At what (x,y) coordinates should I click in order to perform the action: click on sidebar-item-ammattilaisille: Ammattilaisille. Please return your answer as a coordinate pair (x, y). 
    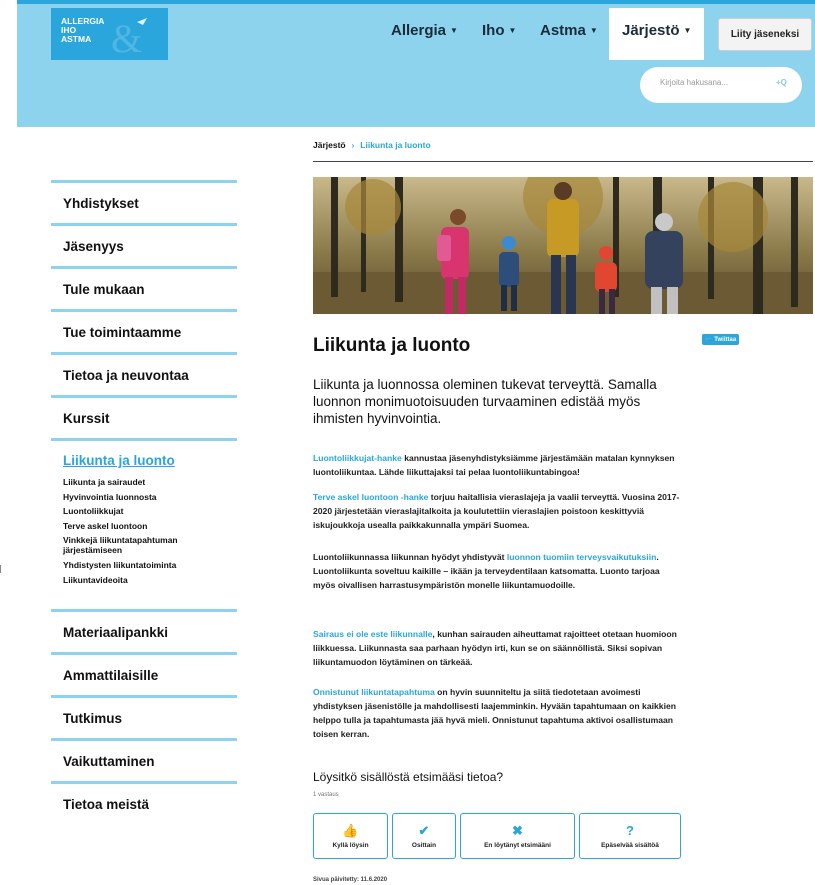
    Looking at the image, I should click on (144, 673).